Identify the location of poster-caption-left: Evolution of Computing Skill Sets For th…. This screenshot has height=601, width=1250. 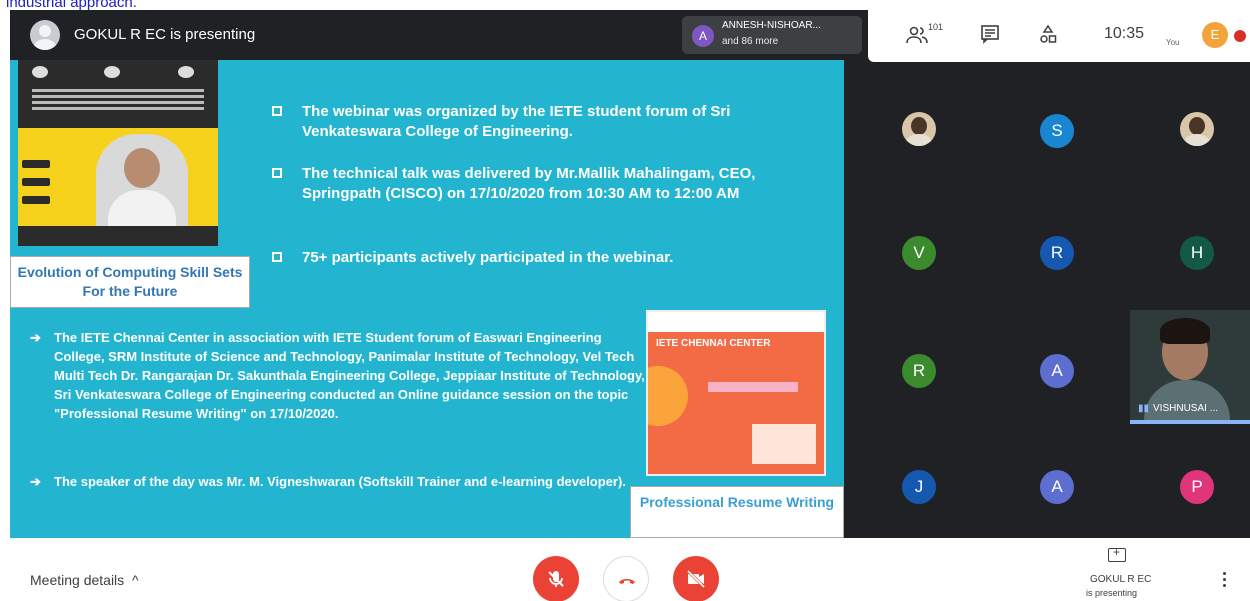
(130, 282).